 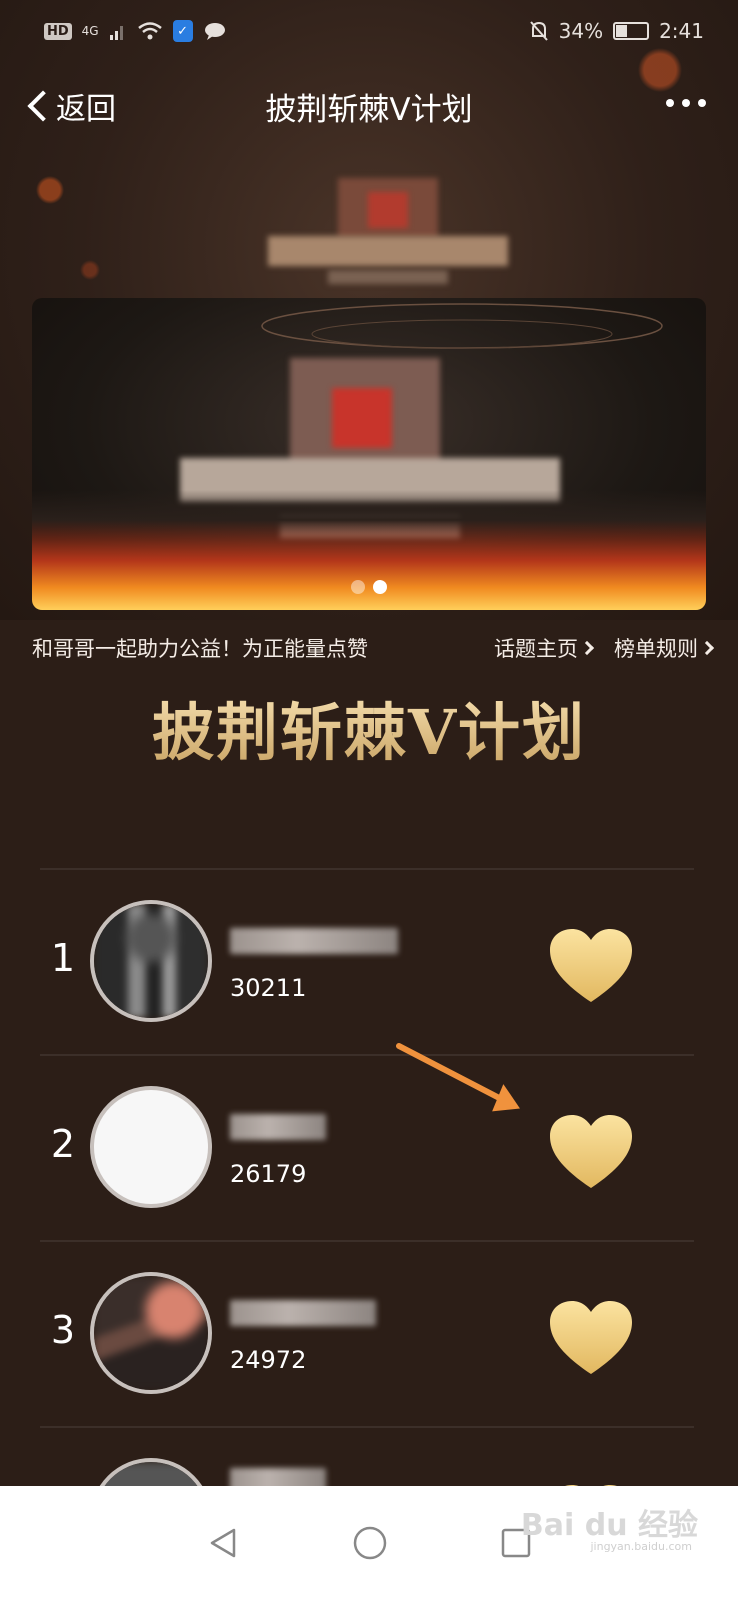 I want to click on bell-off-icon, so click(x=538, y=31).